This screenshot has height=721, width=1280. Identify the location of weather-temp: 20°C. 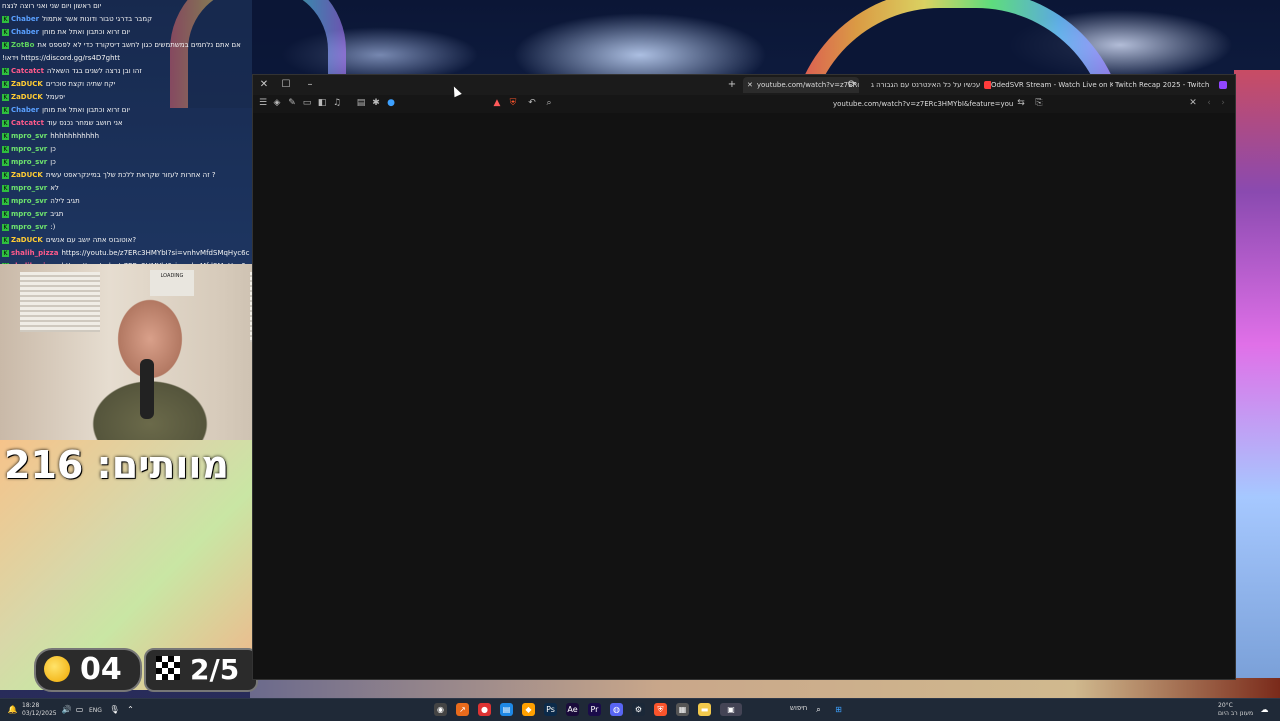
(1225, 705).